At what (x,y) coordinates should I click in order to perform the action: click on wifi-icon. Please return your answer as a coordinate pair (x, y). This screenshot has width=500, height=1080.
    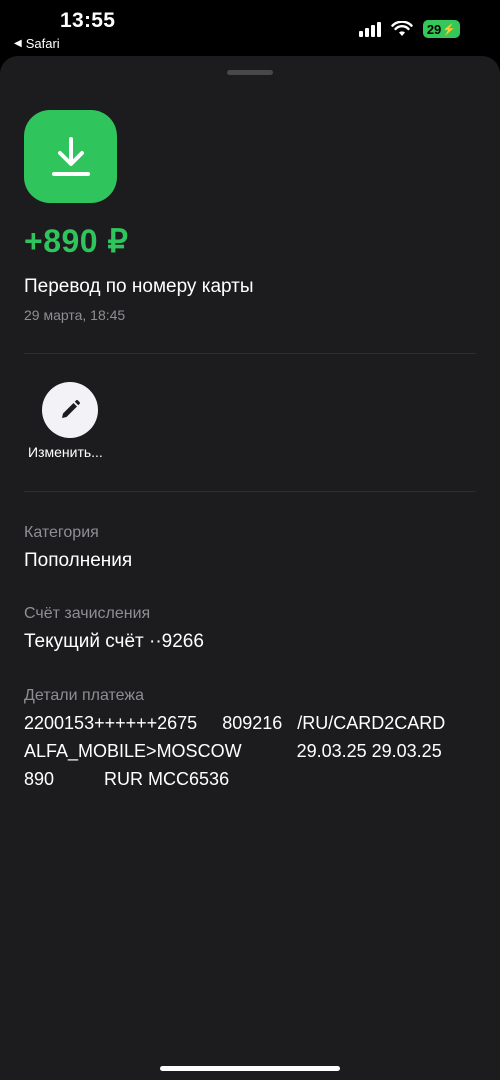
    Looking at the image, I should click on (402, 29).